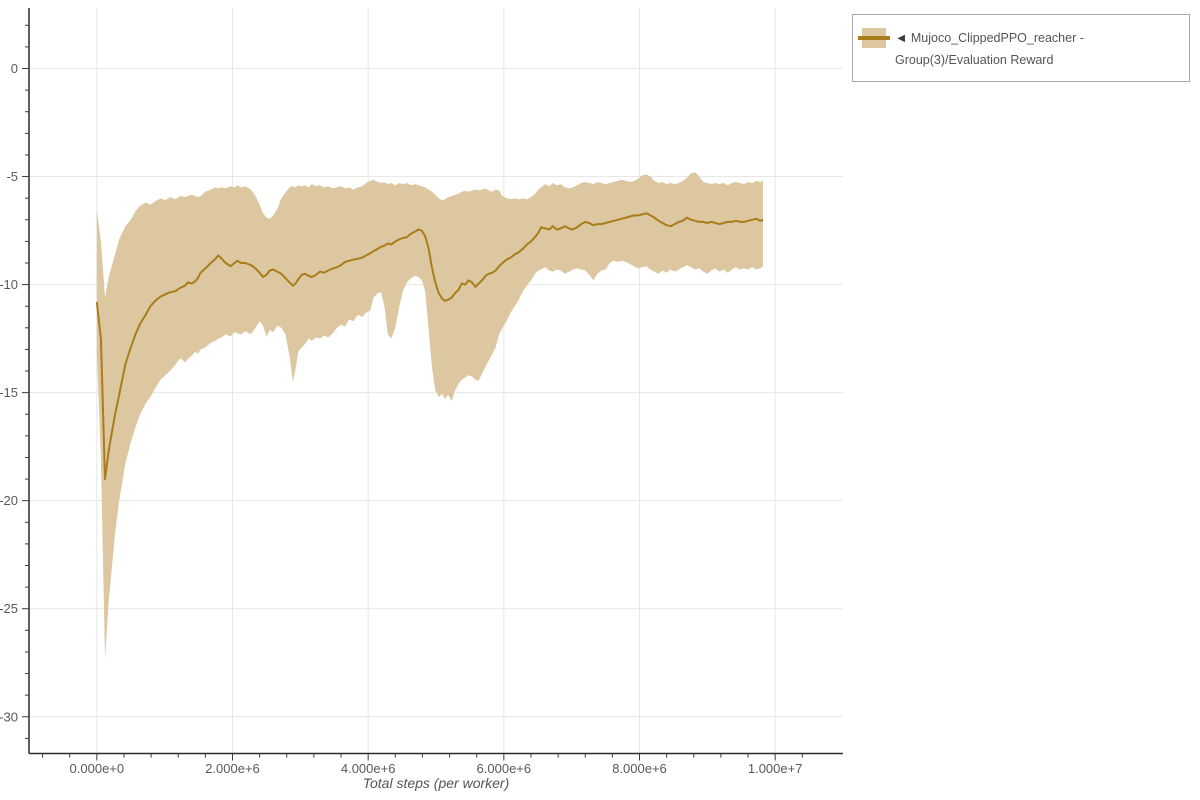  Describe the element at coordinates (97, 768) in the screenshot. I see `x-tick-label: 0.000e+0` at that location.